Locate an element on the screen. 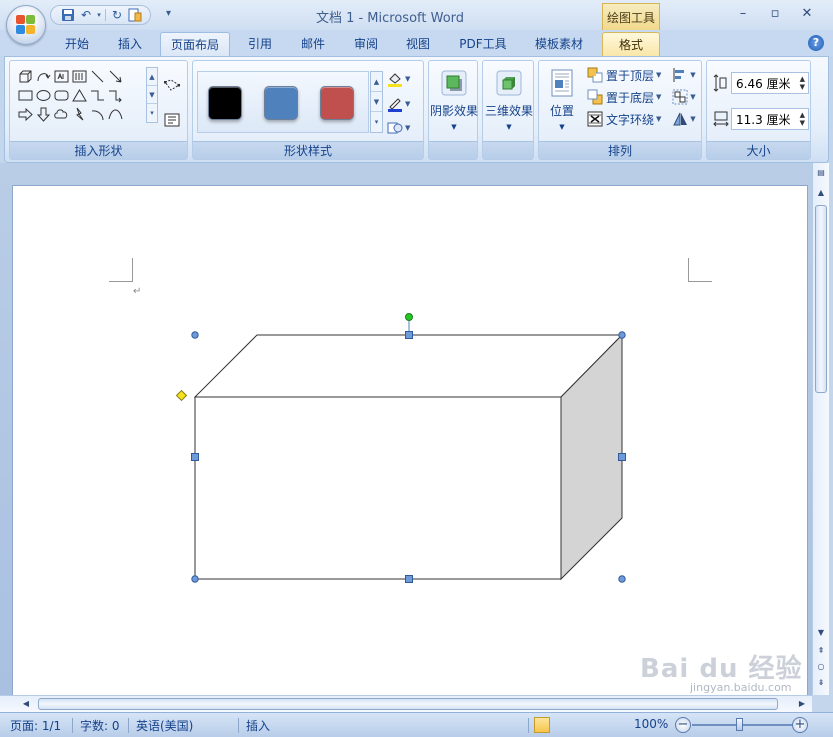 Image resolution: width=833 pixels, height=737 pixels. tab-format: 格式 is located at coordinates (631, 44).